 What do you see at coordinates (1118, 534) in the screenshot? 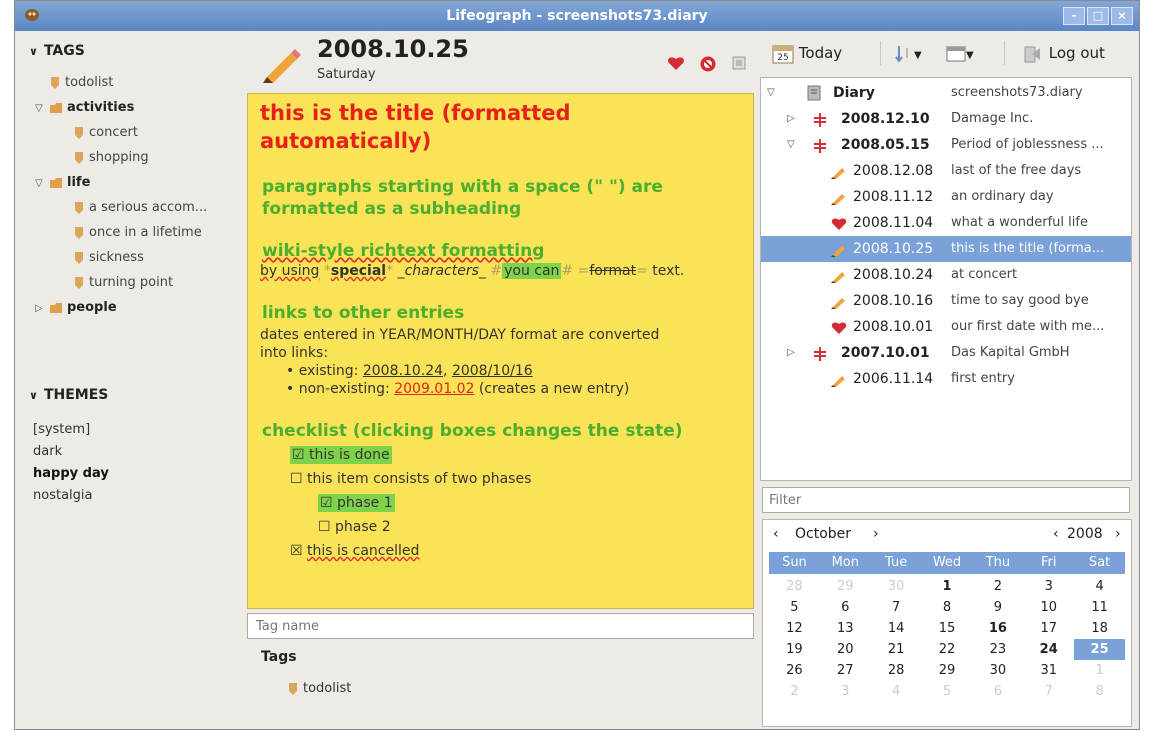
I see `next-year-button: ›` at bounding box center [1118, 534].